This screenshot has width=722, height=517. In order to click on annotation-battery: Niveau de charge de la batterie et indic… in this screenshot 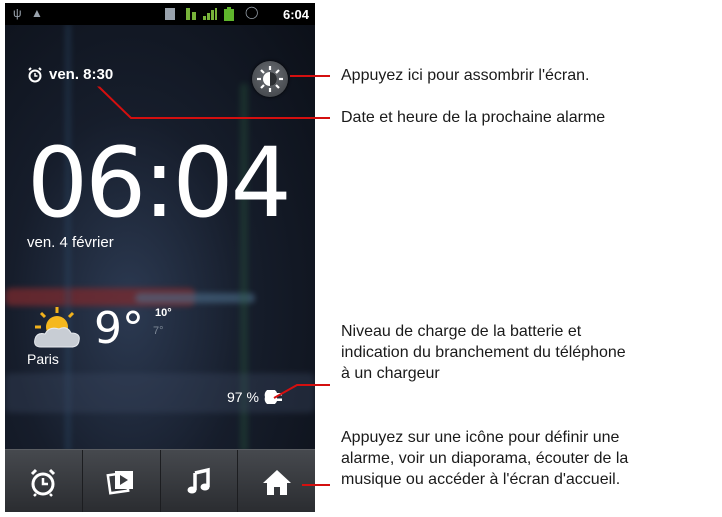, I will do `click(483, 352)`.